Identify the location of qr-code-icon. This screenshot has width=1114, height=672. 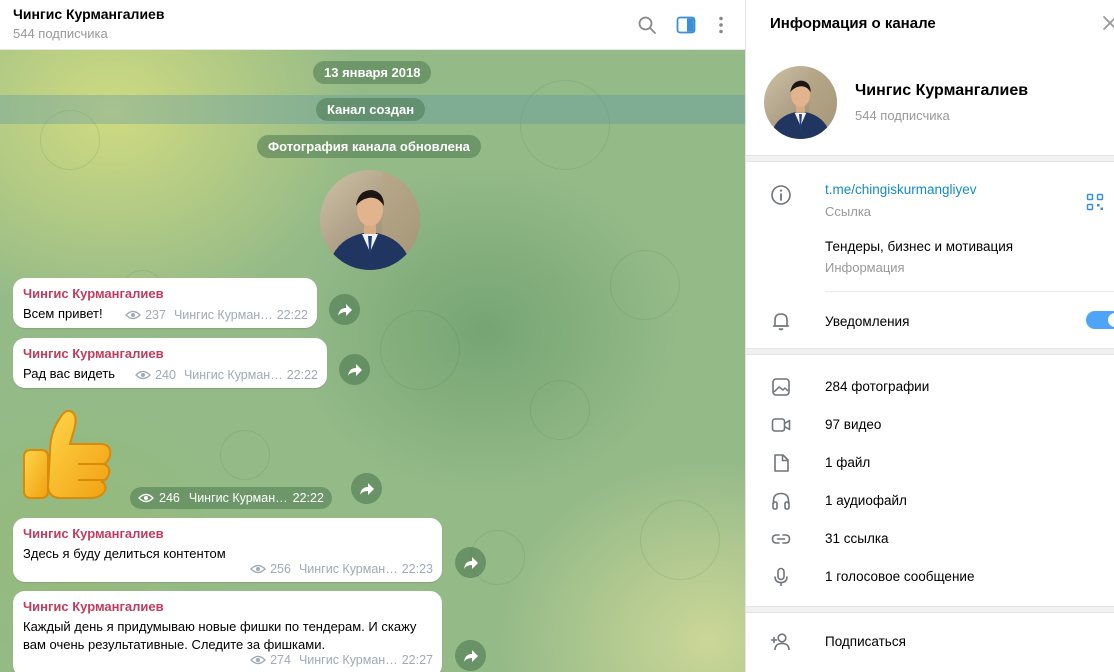
(1095, 202).